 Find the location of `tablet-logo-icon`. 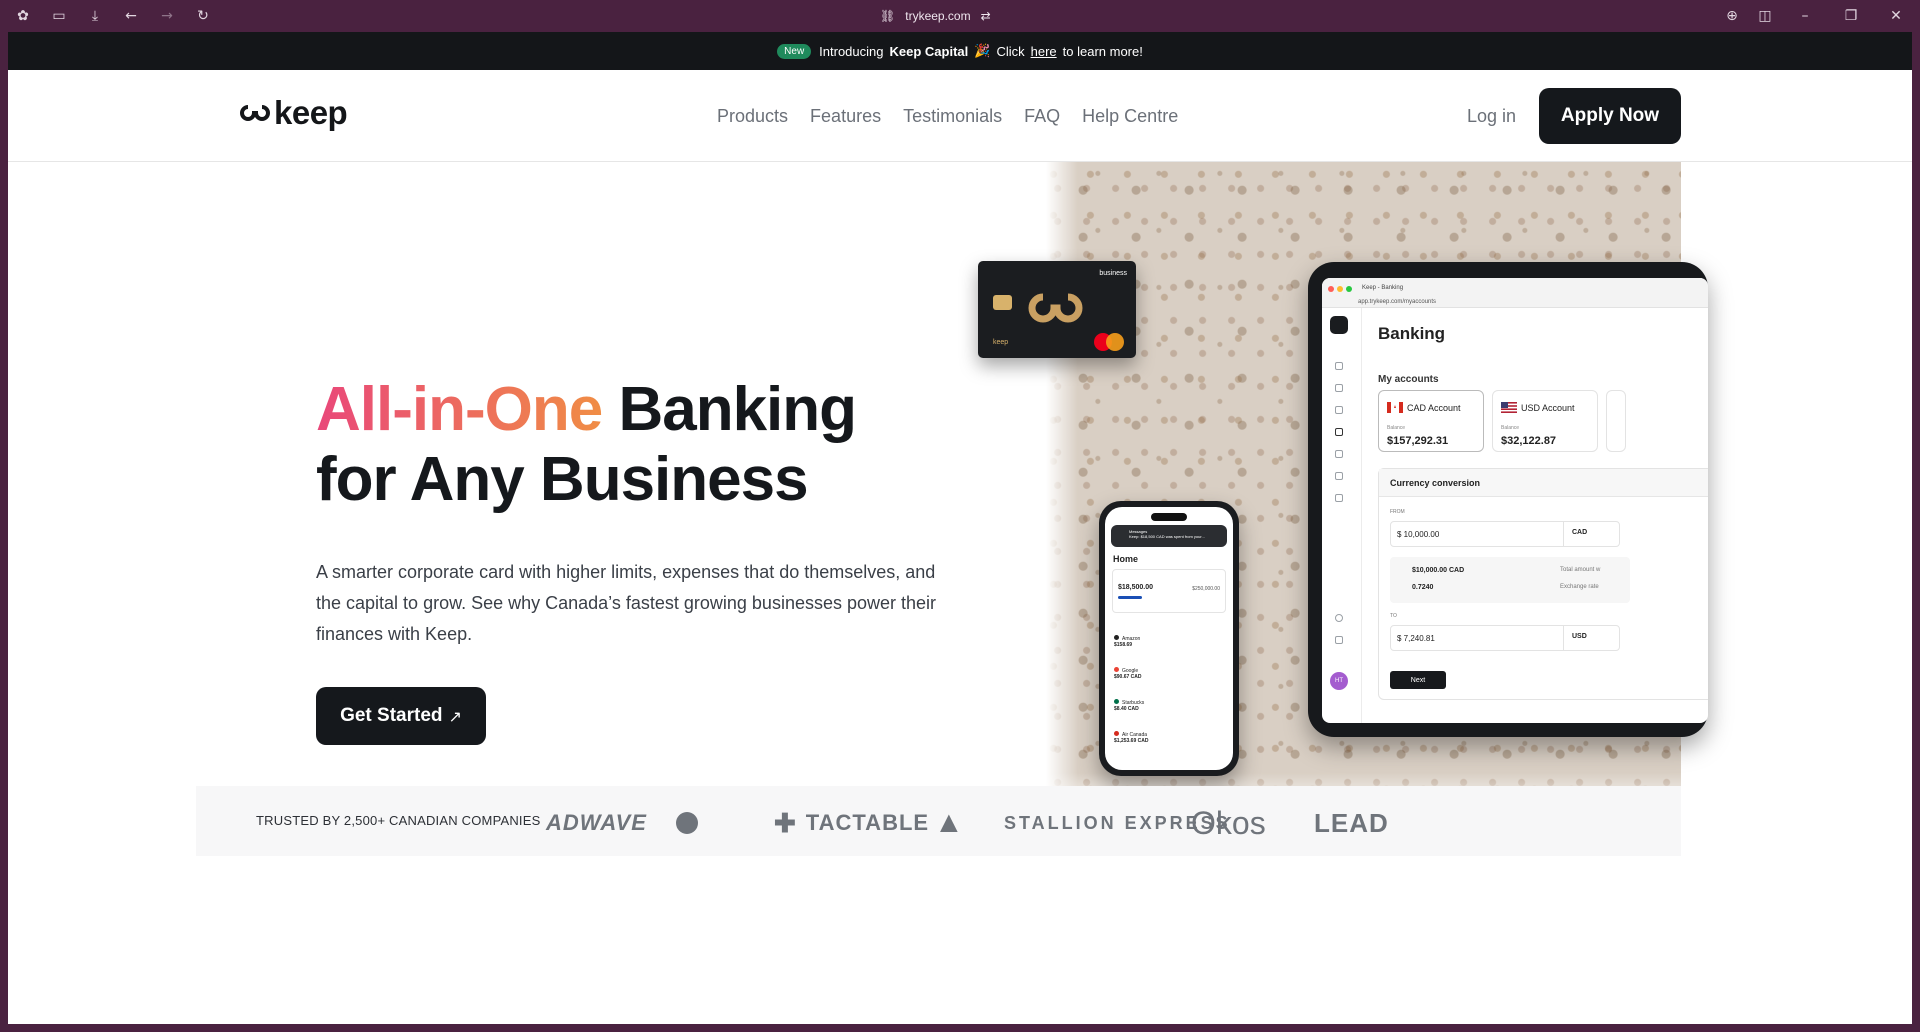

tablet-logo-icon is located at coordinates (1339, 325).